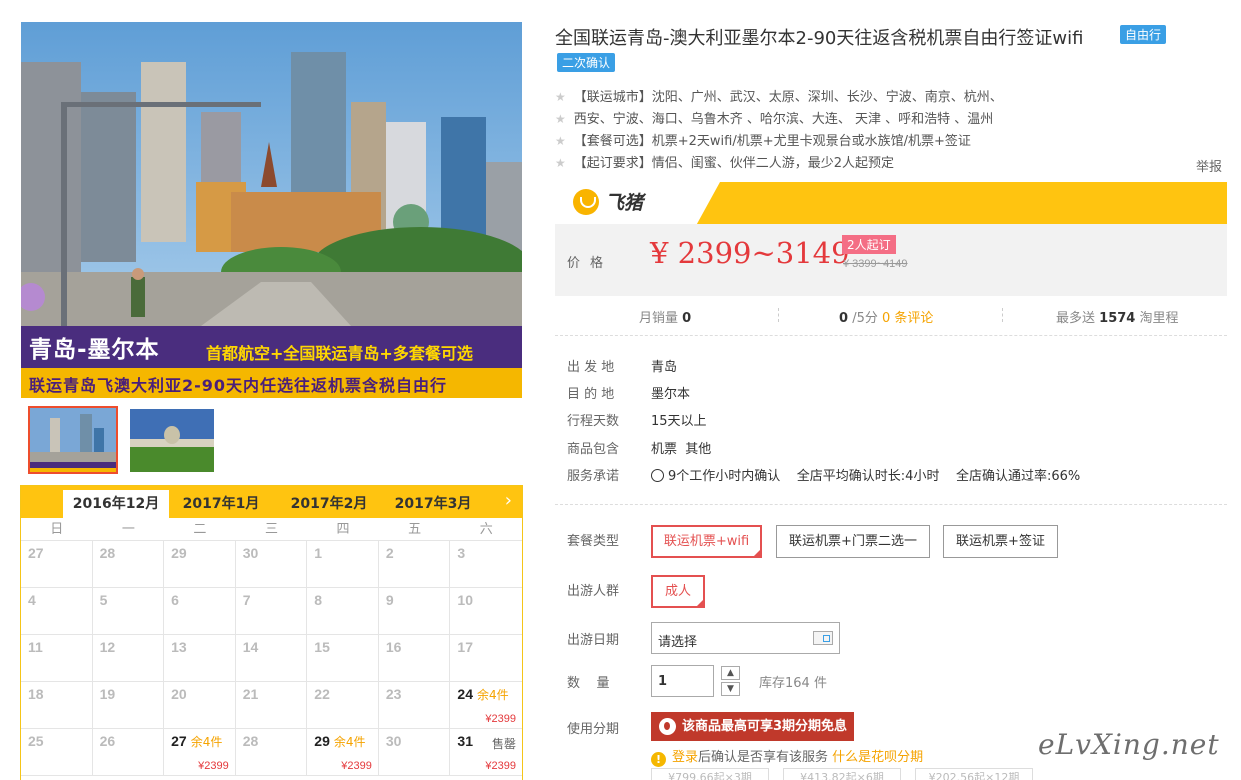  What do you see at coordinates (57, 564) in the screenshot?
I see `calendar-day: 27` at bounding box center [57, 564].